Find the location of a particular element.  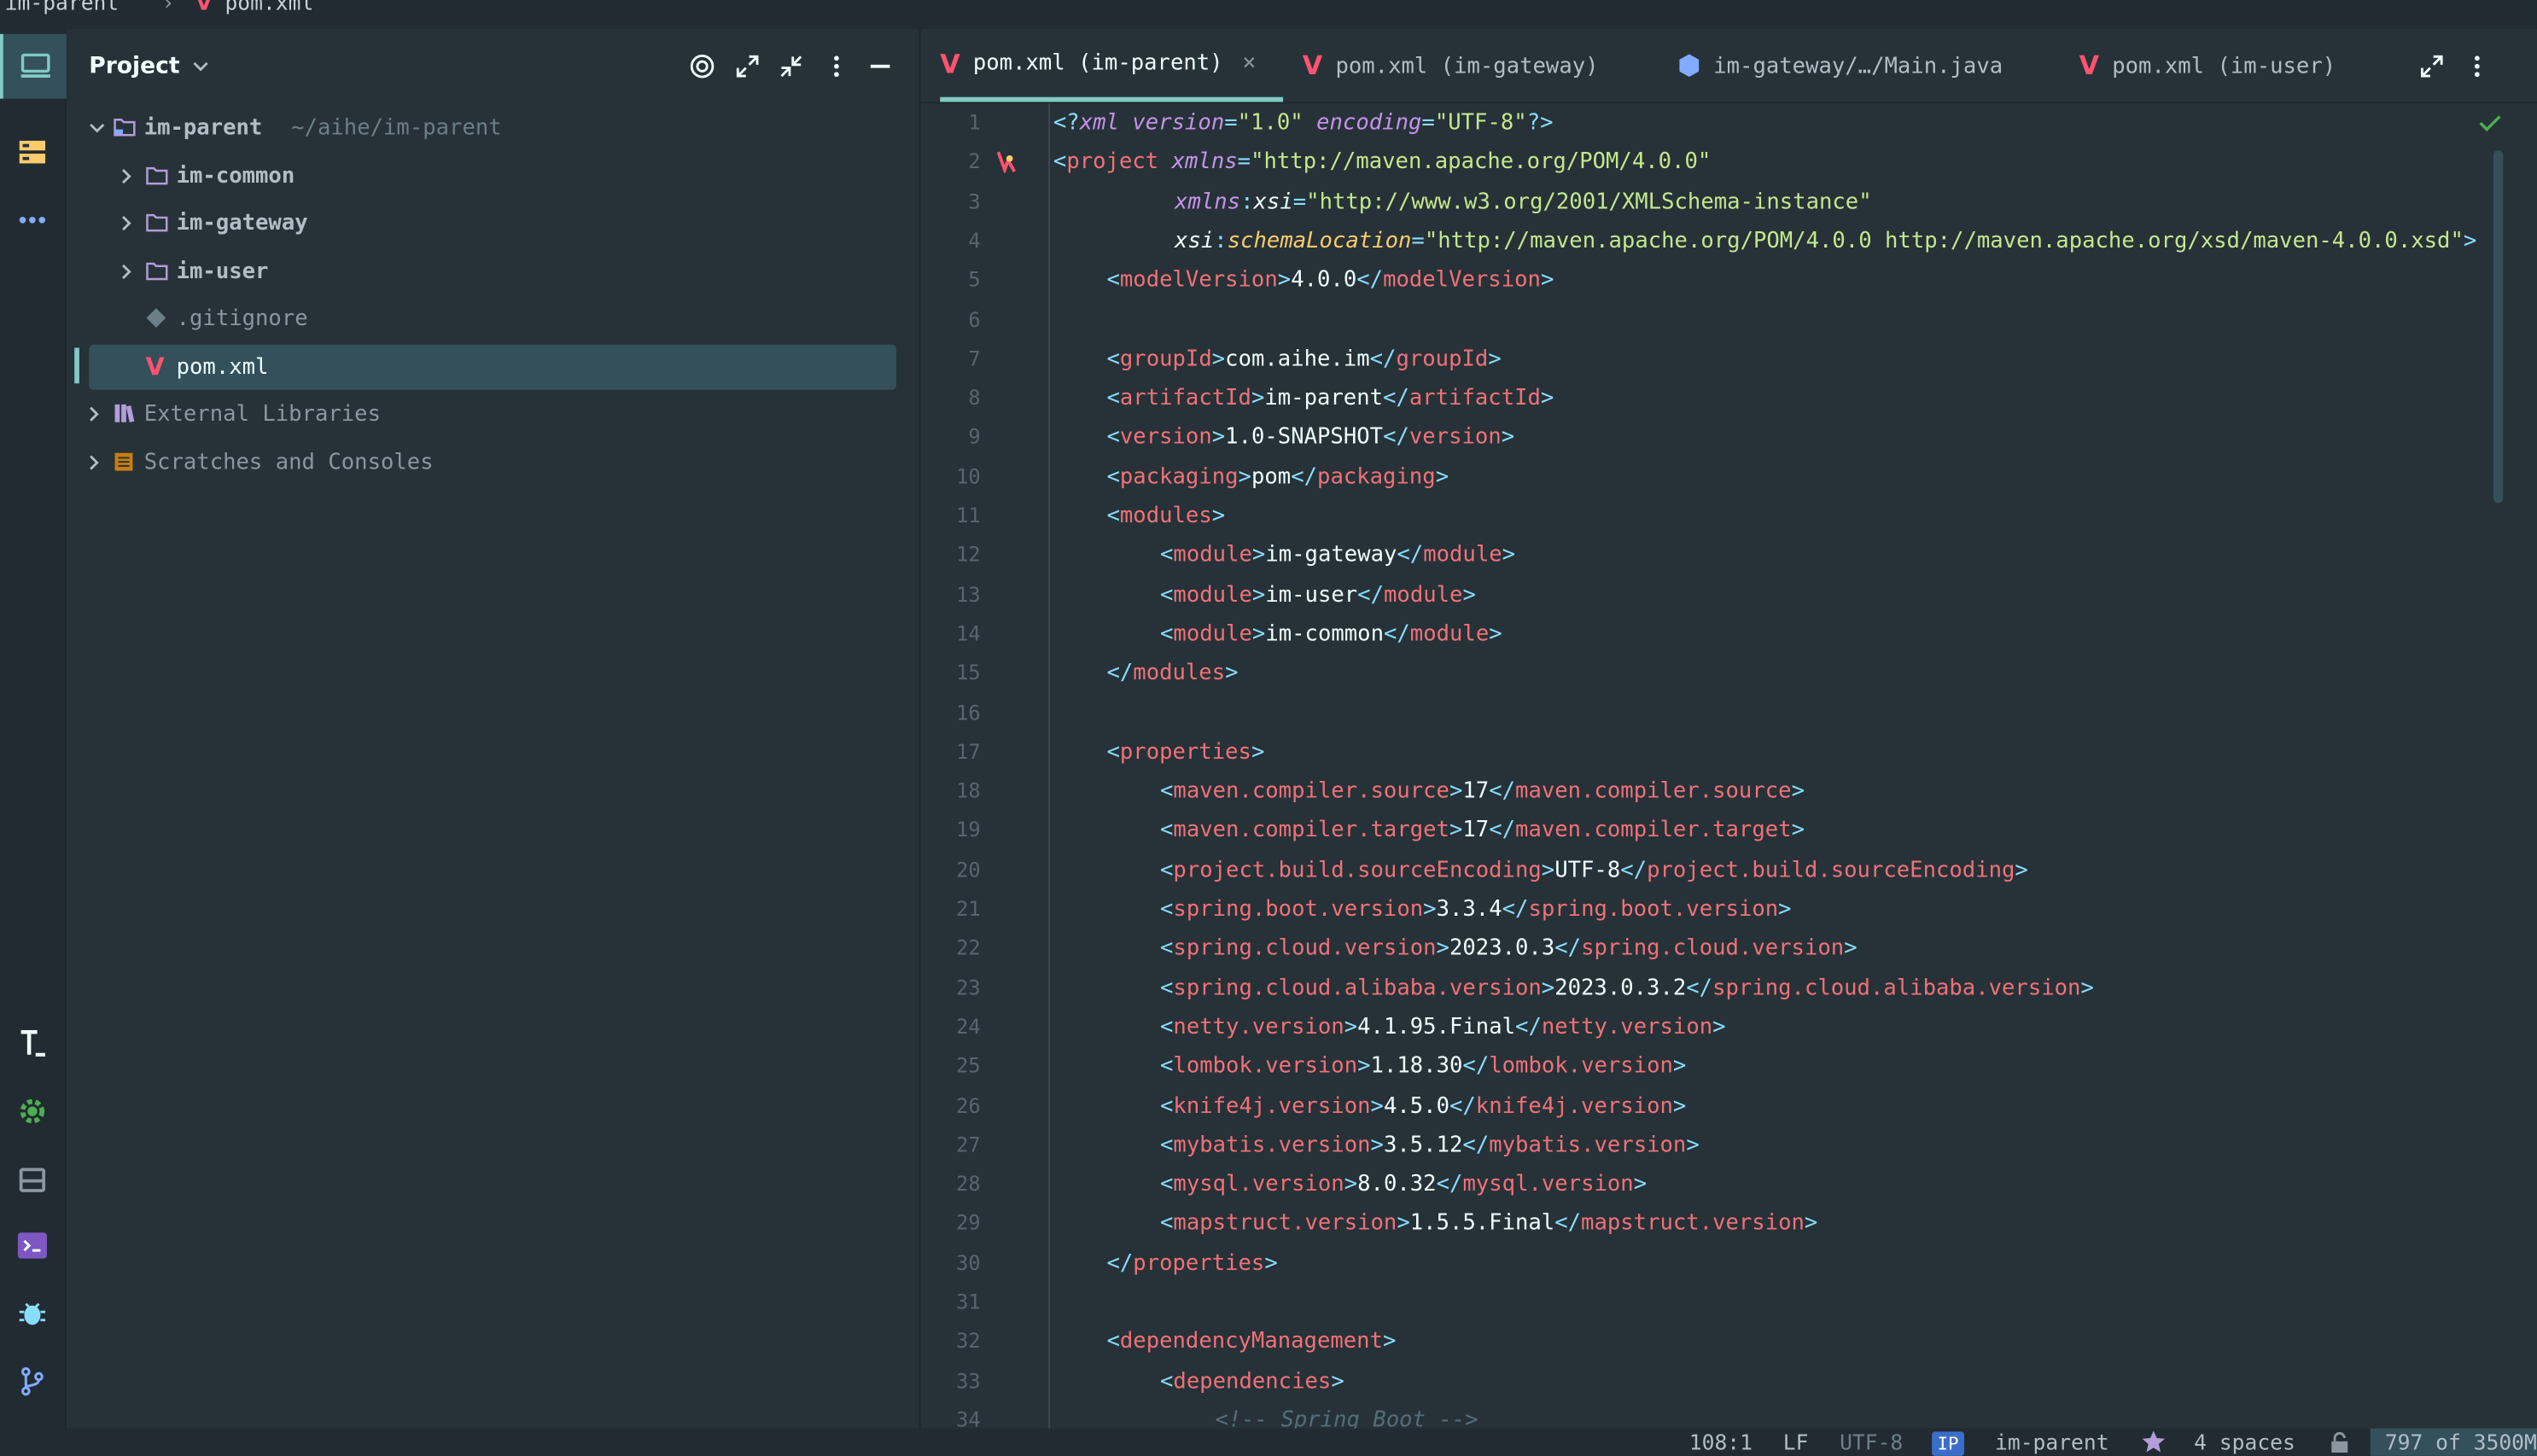

git-tool-button is located at coordinates (32, 1382).